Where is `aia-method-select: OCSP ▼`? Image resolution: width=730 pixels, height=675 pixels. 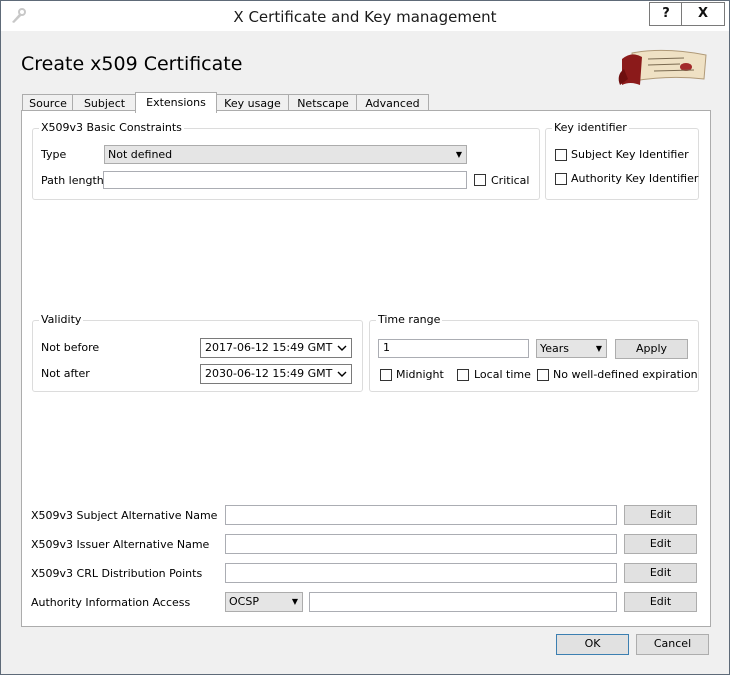 aia-method-select: OCSP ▼ is located at coordinates (264, 602).